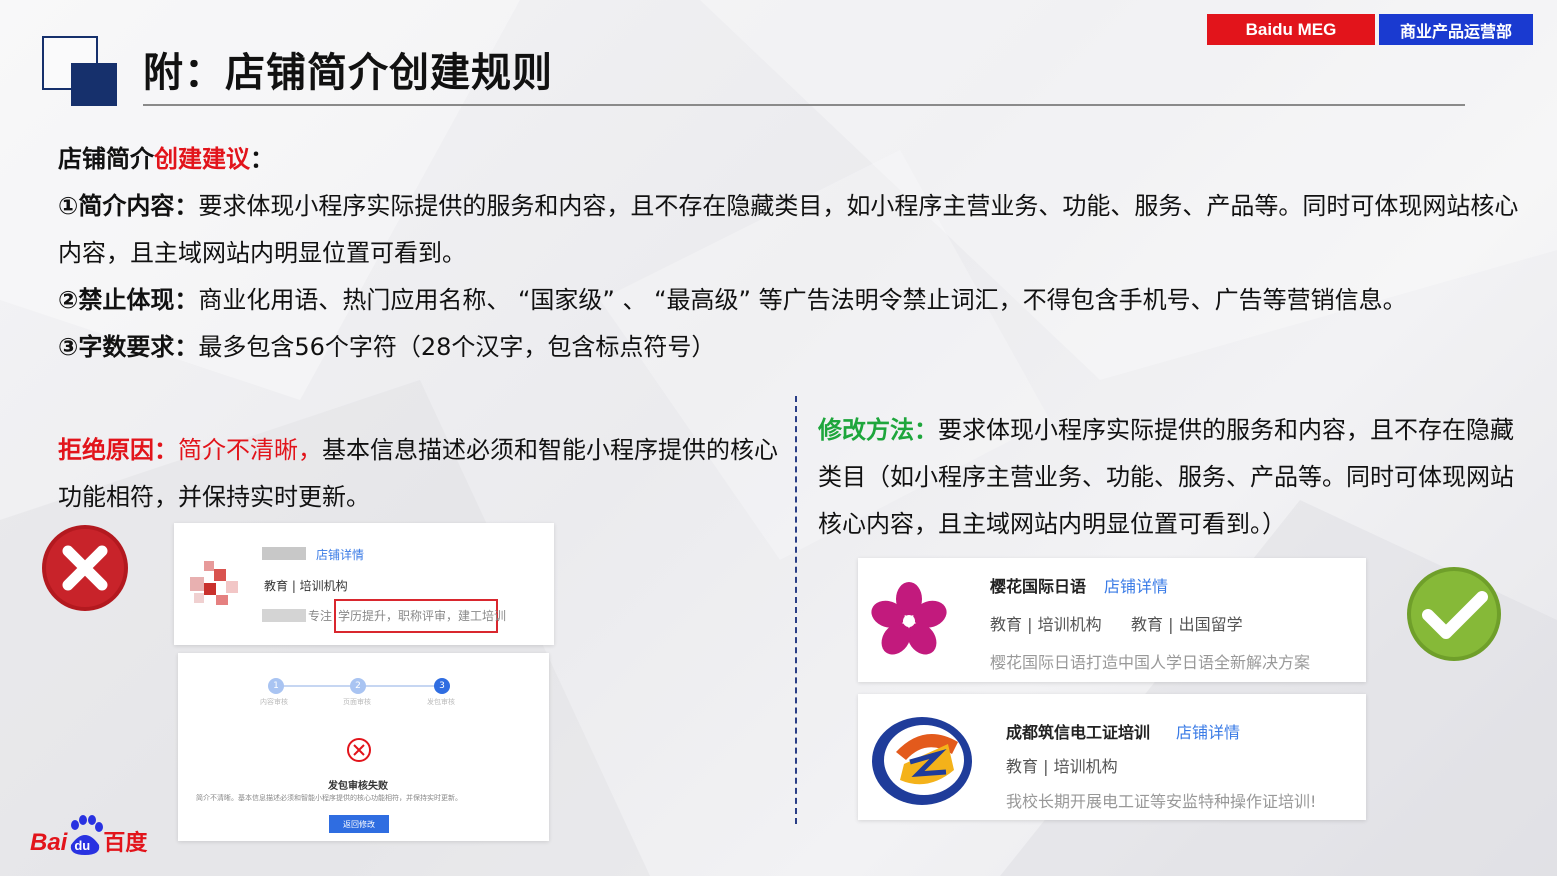 The image size is (1557, 876). I want to click on fail-icon, so click(359, 750).